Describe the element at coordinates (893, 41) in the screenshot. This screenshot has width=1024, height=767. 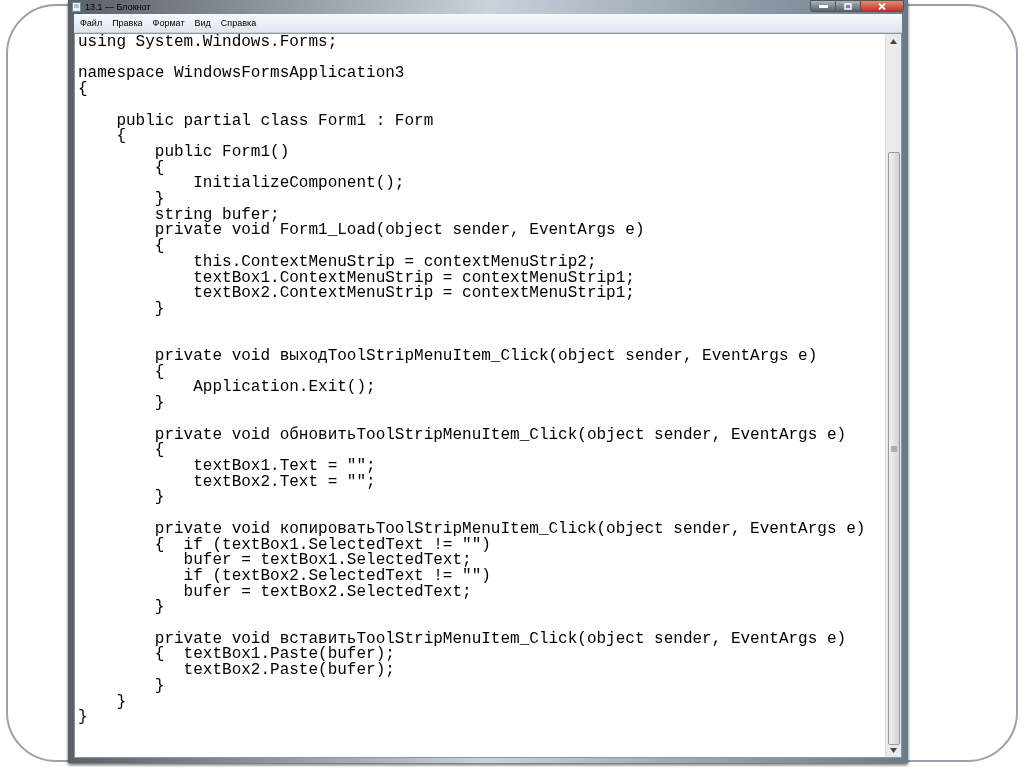
I see `scroll-up-icon` at that location.